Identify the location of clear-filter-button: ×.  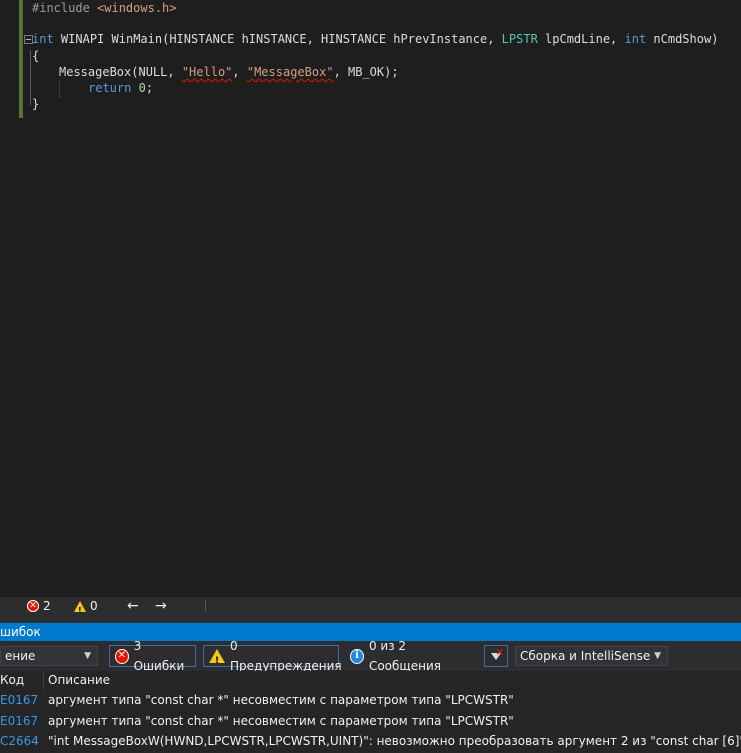
(496, 656).